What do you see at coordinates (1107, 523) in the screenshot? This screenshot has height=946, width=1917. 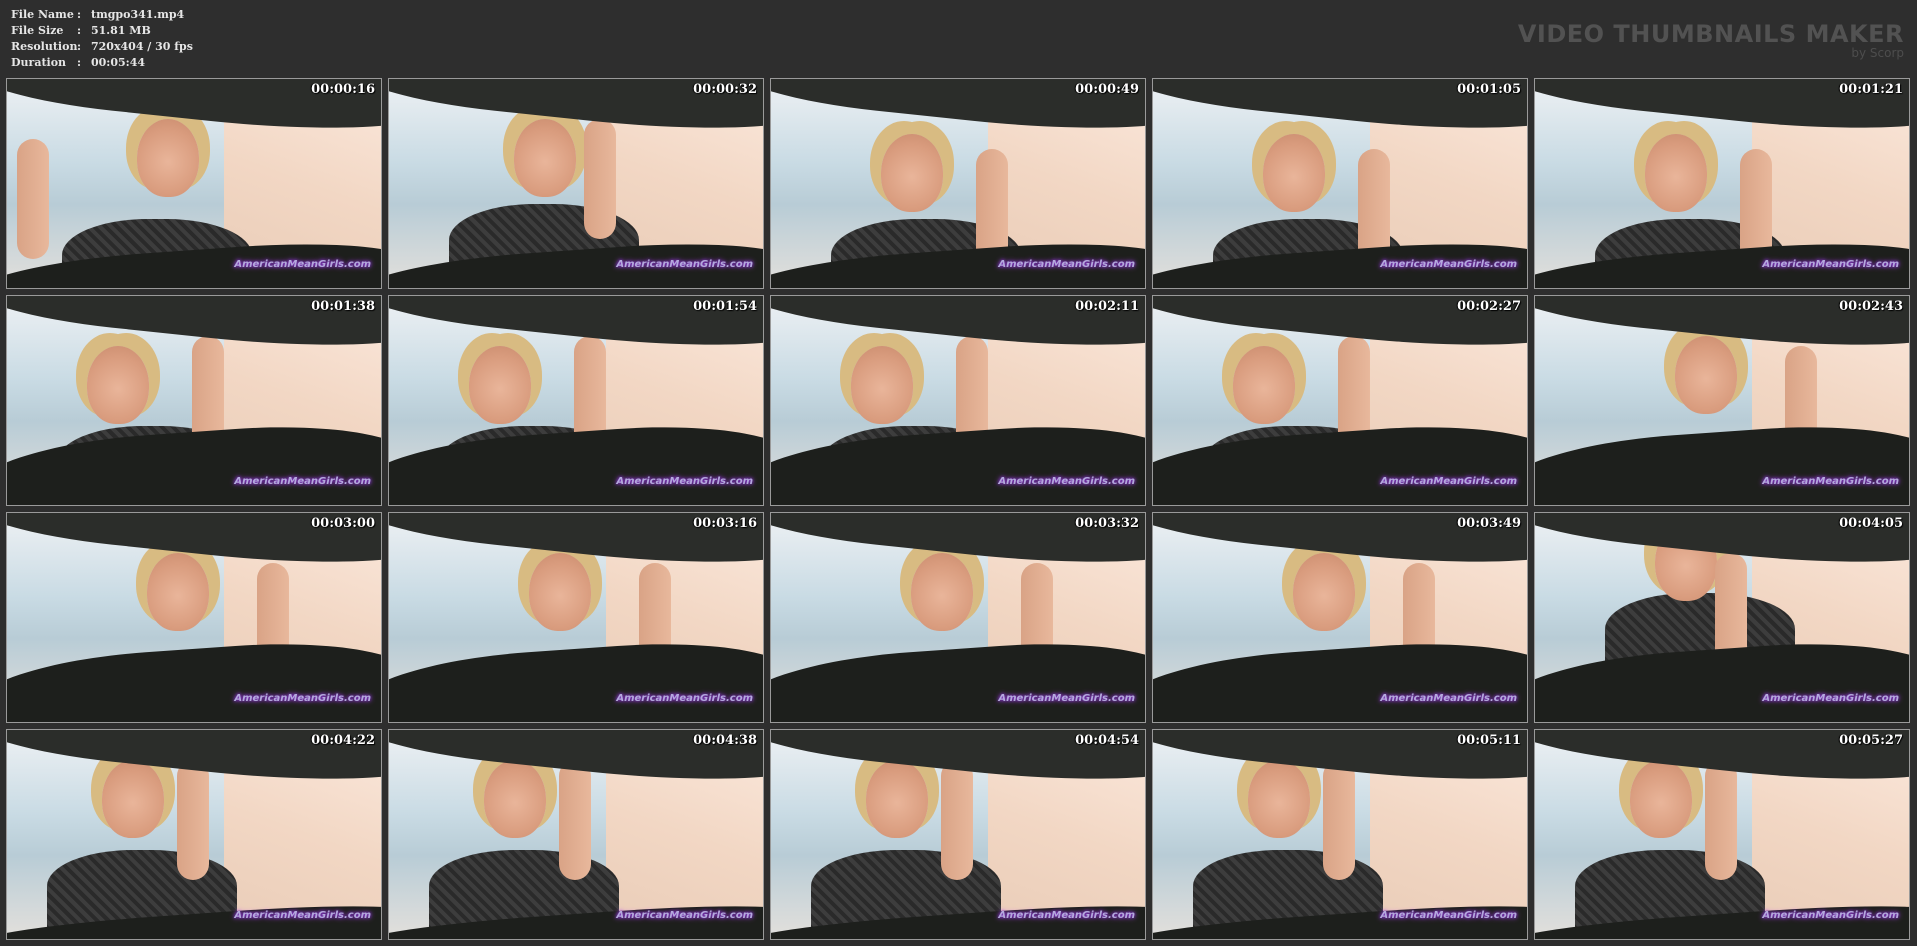 I see `thumbnail-timestamp: 00:03:32` at bounding box center [1107, 523].